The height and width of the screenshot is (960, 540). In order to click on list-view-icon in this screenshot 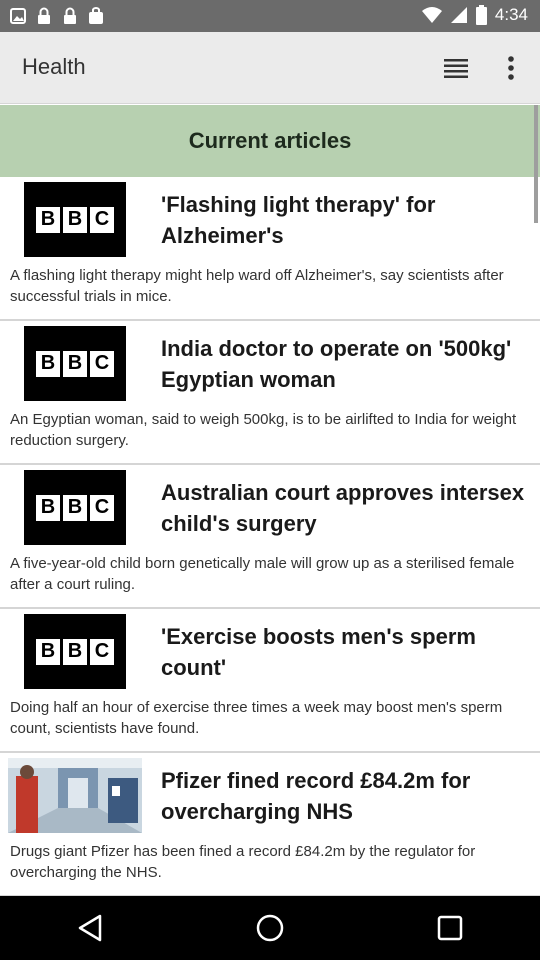, I will do `click(456, 68)`.